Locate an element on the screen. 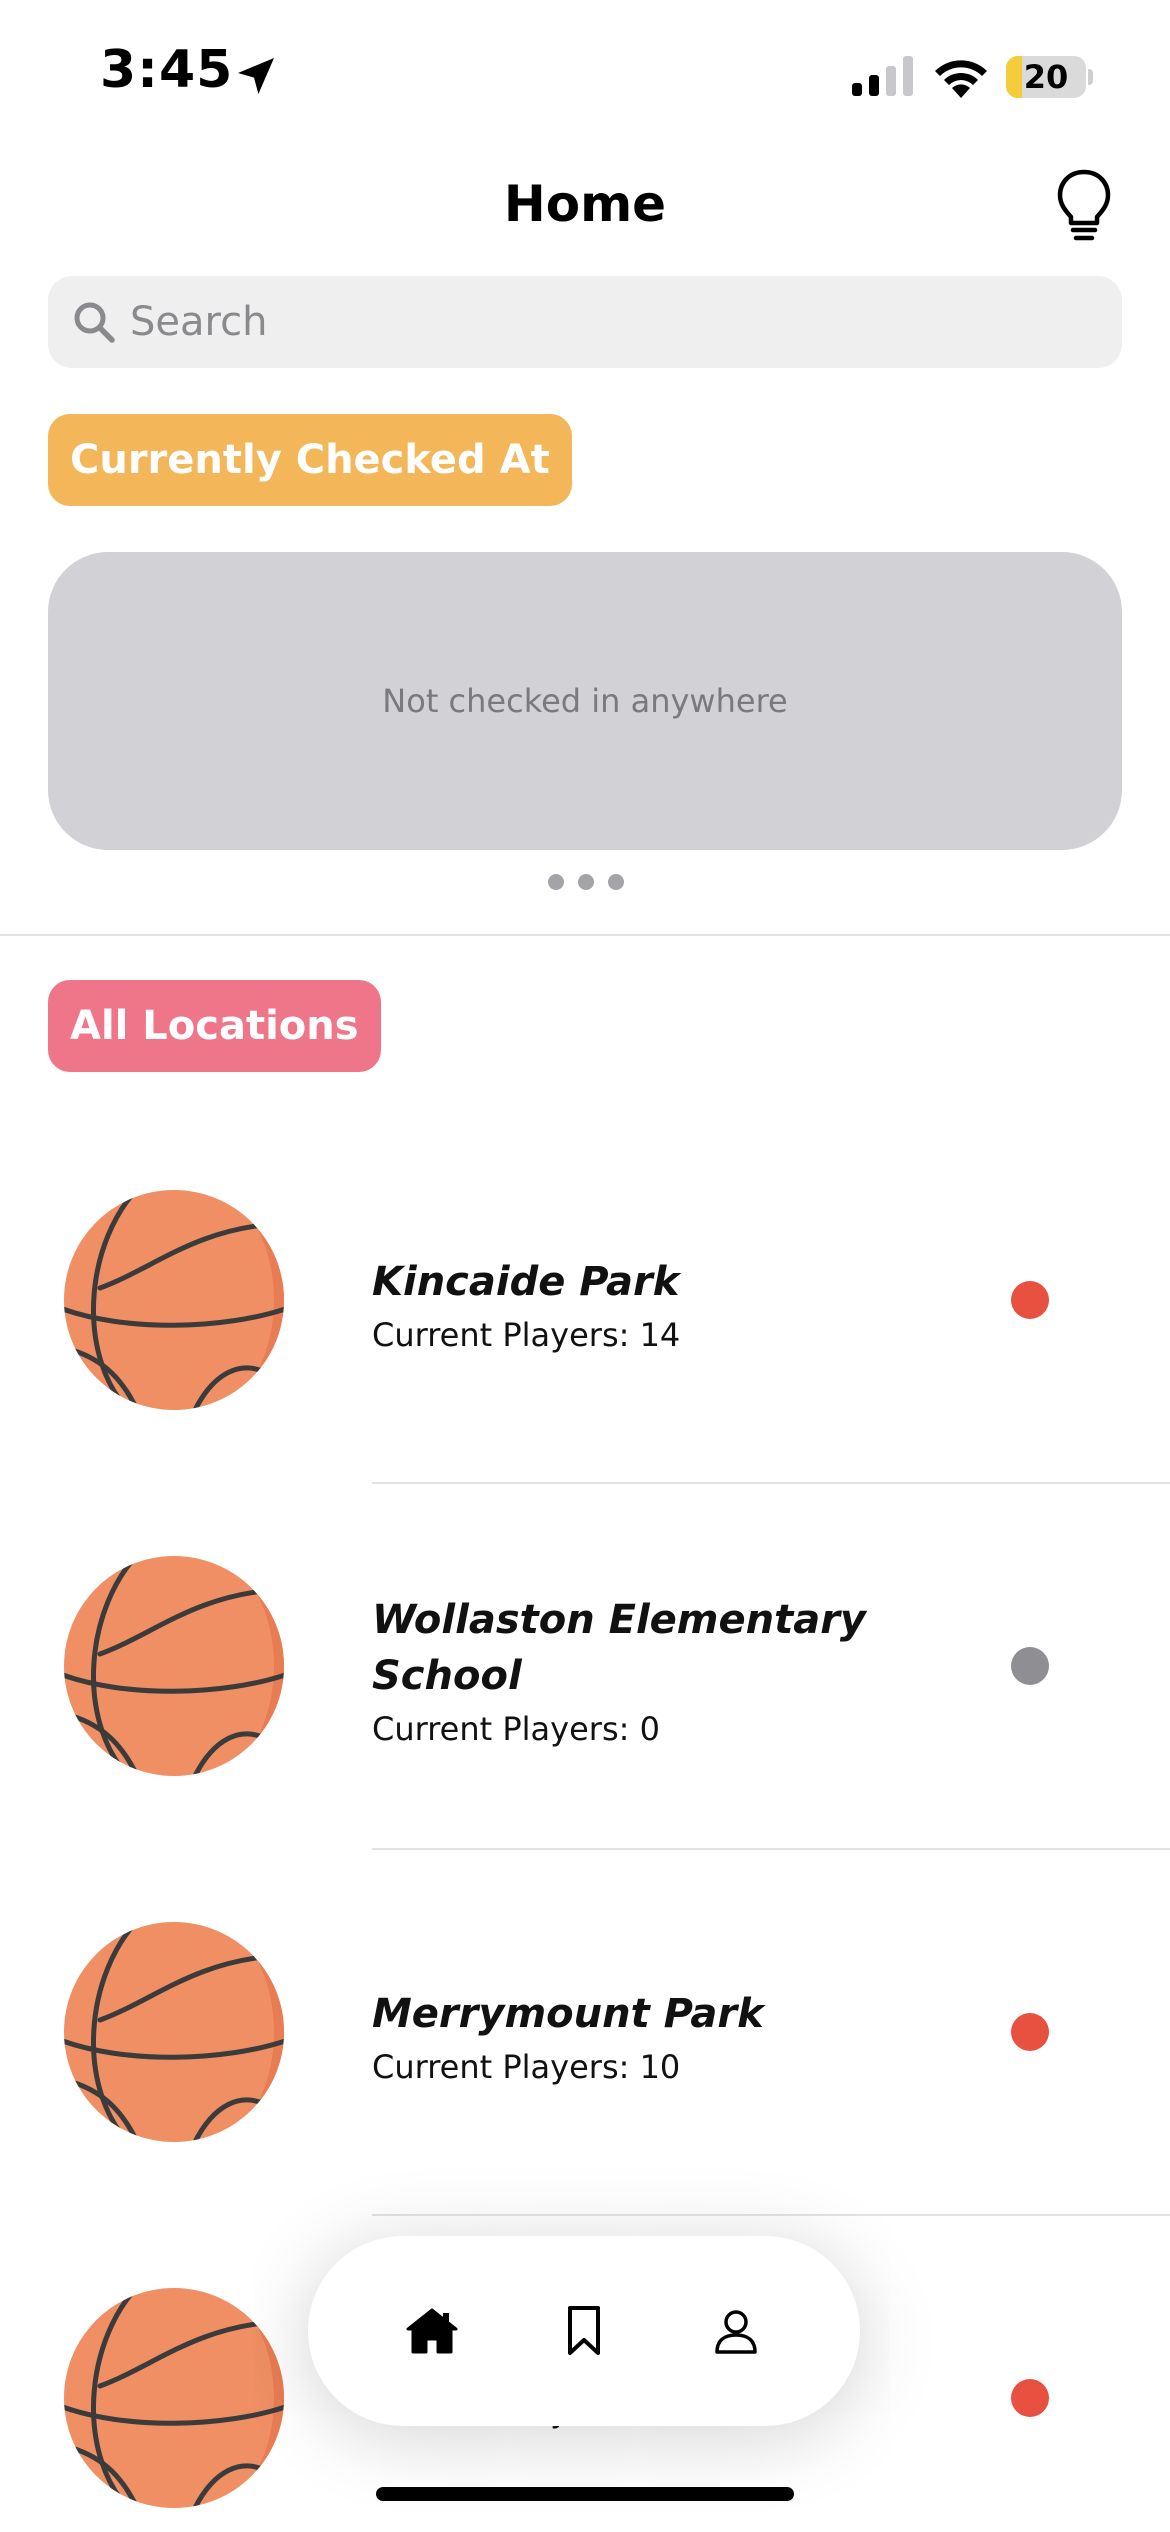 The height and width of the screenshot is (2532, 1170). current-players: Current Players: 10 is located at coordinates (526, 2067).